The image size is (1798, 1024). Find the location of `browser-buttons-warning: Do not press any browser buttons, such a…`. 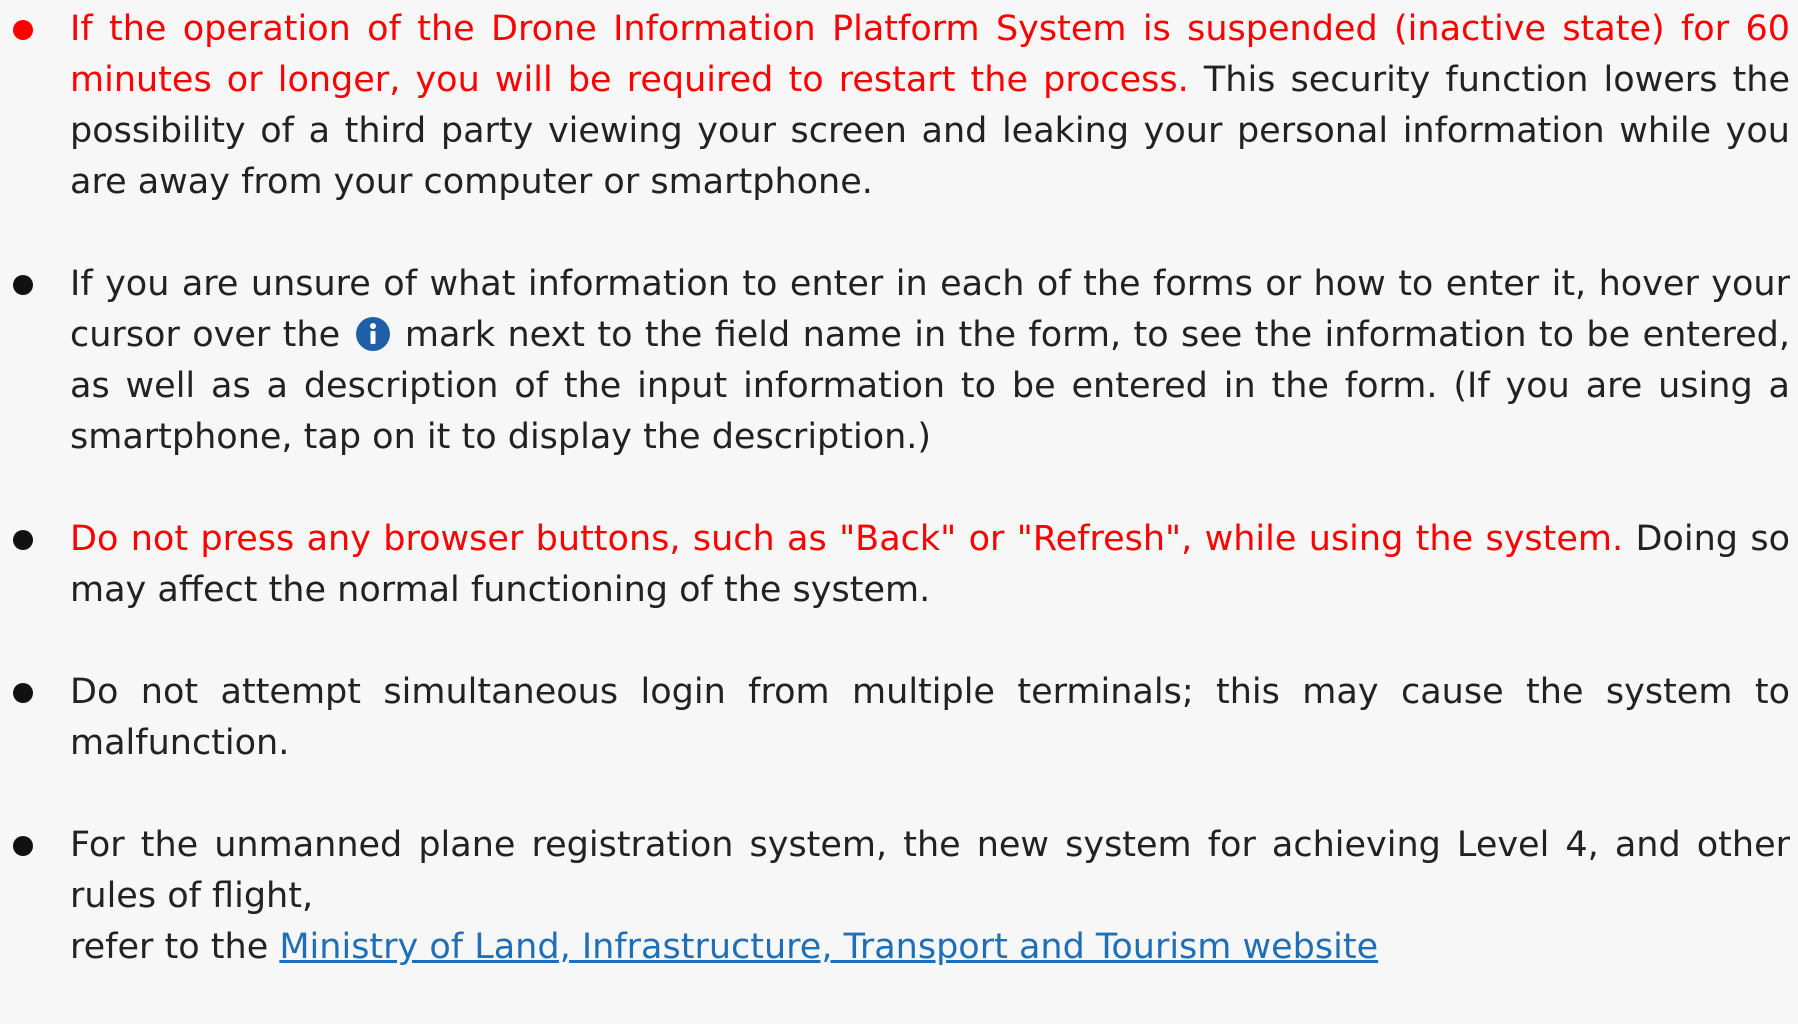

browser-buttons-warning: Do not press any browser buttons, such a… is located at coordinates (847, 539).